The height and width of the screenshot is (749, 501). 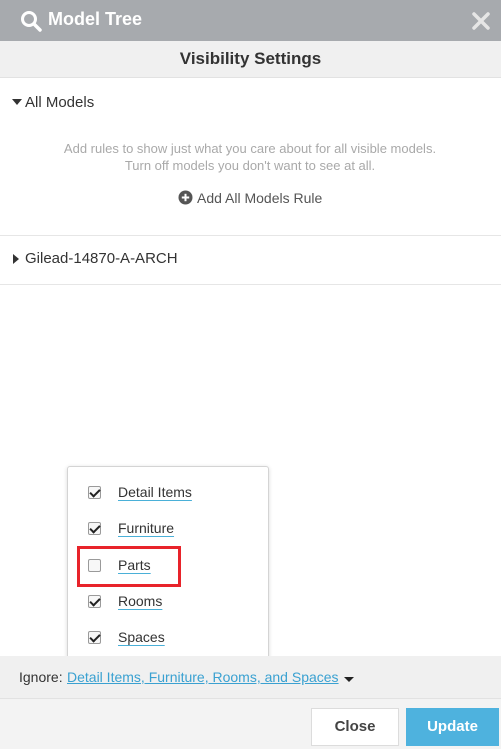 What do you see at coordinates (129, 566) in the screenshot?
I see `highlight-box` at bounding box center [129, 566].